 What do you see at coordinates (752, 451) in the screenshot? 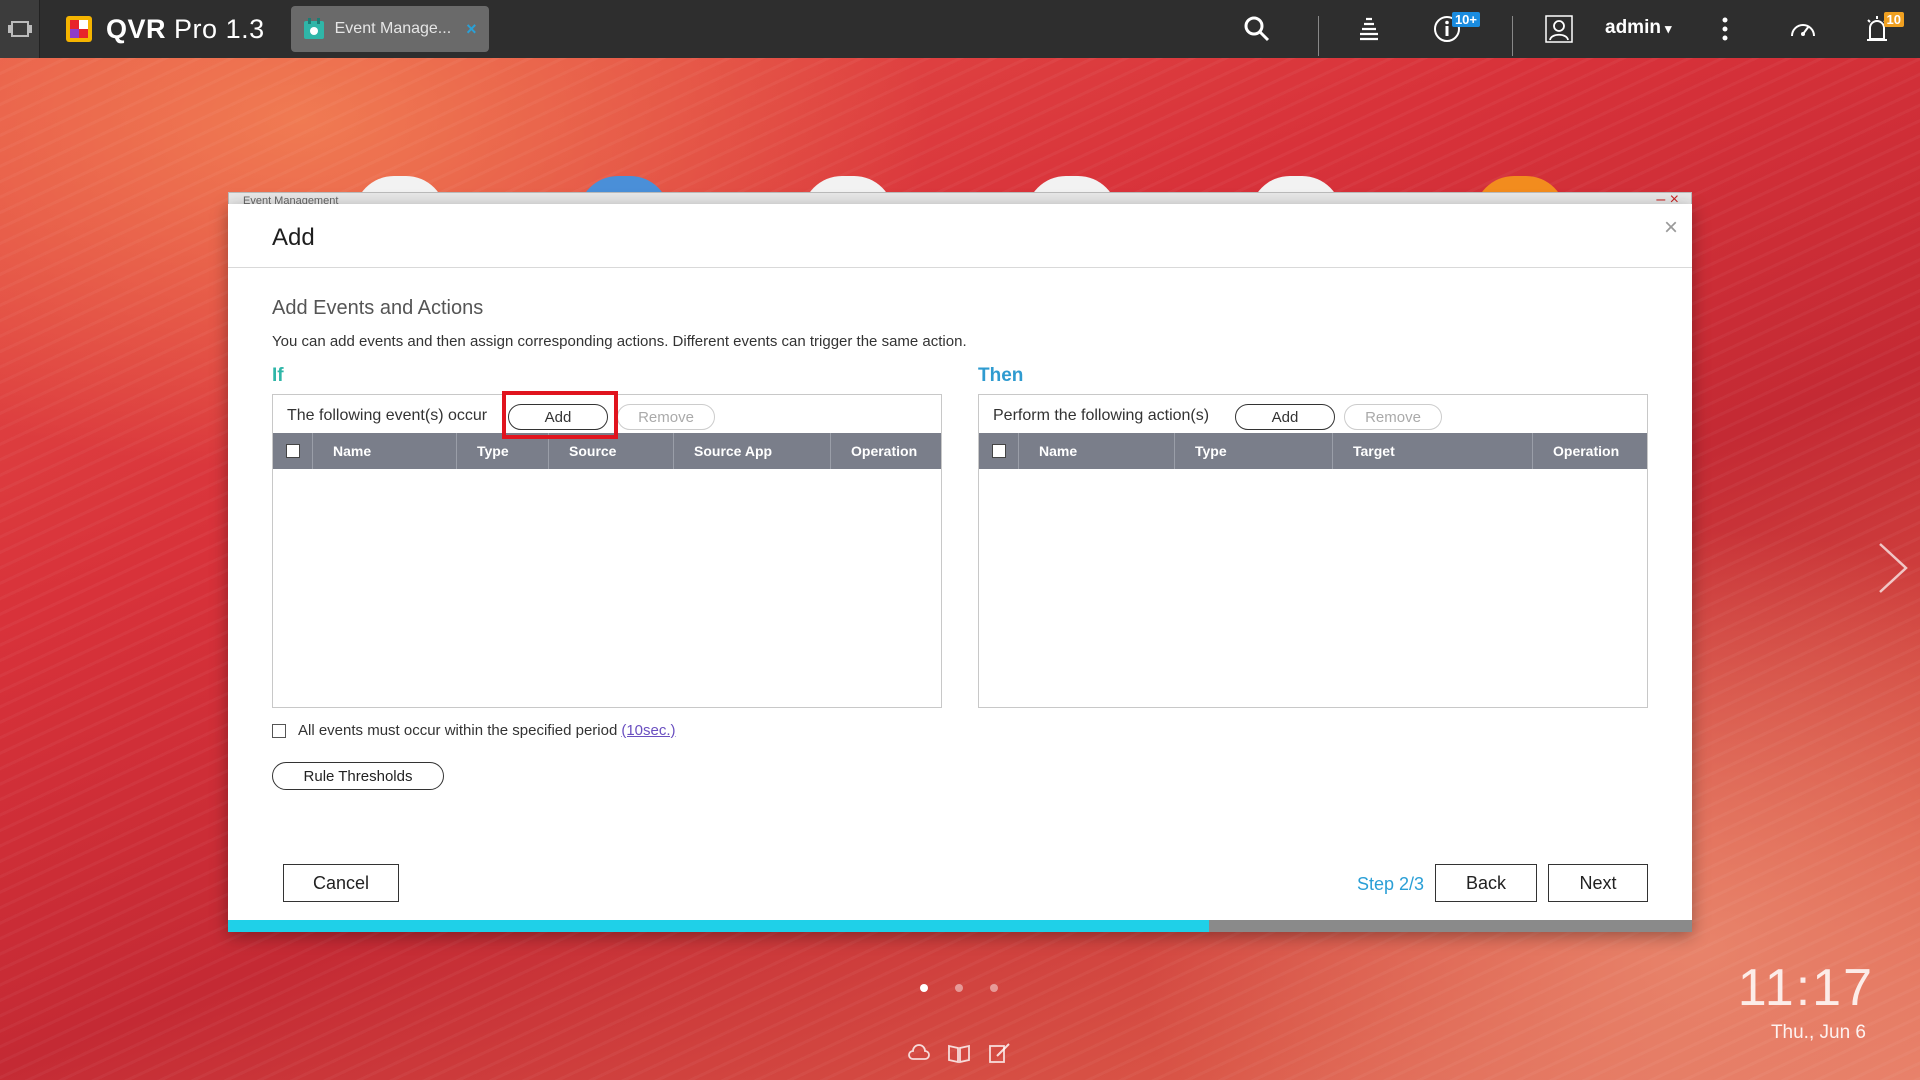
I see `column-source-app: Source App` at bounding box center [752, 451].